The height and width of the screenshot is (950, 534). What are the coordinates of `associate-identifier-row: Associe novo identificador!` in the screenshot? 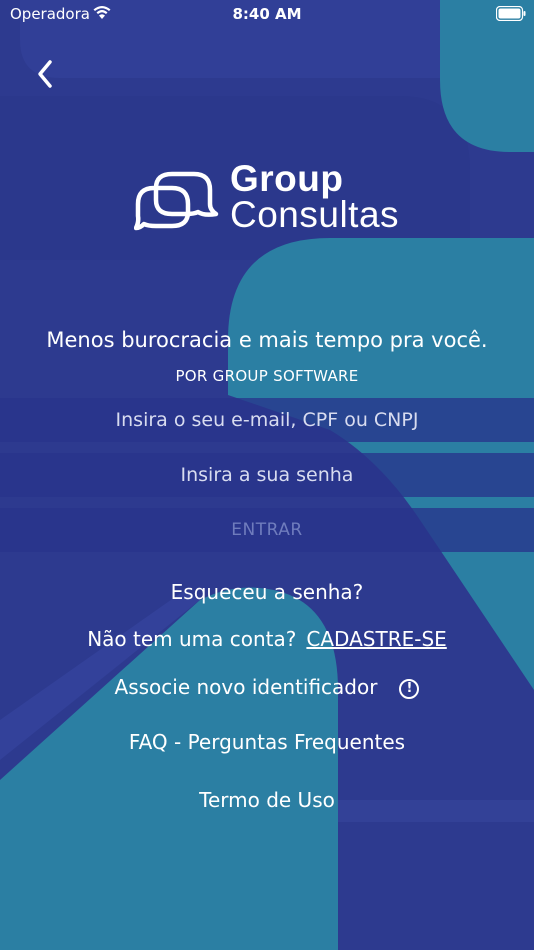 It's located at (267, 687).